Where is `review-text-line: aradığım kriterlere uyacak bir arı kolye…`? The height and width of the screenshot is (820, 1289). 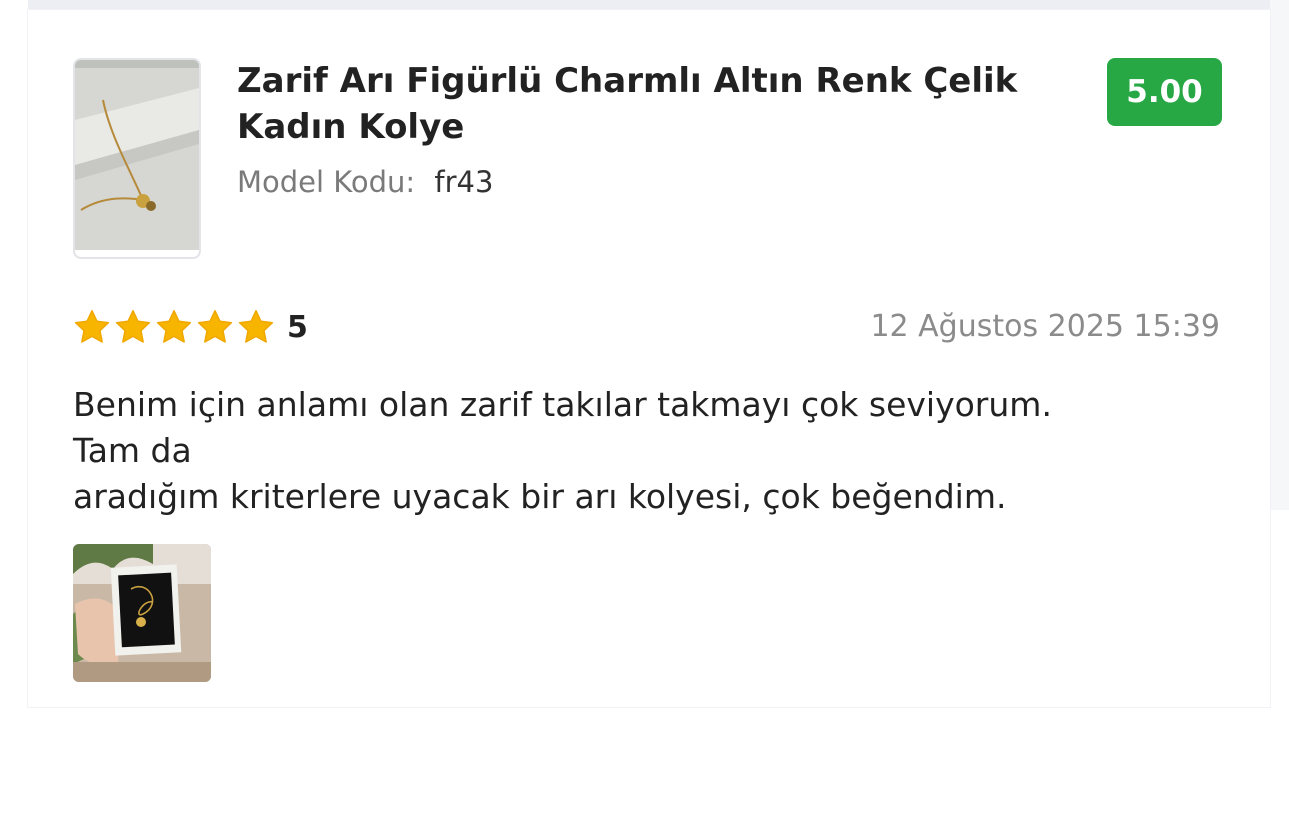 review-text-line: aradığım kriterlere uyacak bir arı kolye… is located at coordinates (540, 496).